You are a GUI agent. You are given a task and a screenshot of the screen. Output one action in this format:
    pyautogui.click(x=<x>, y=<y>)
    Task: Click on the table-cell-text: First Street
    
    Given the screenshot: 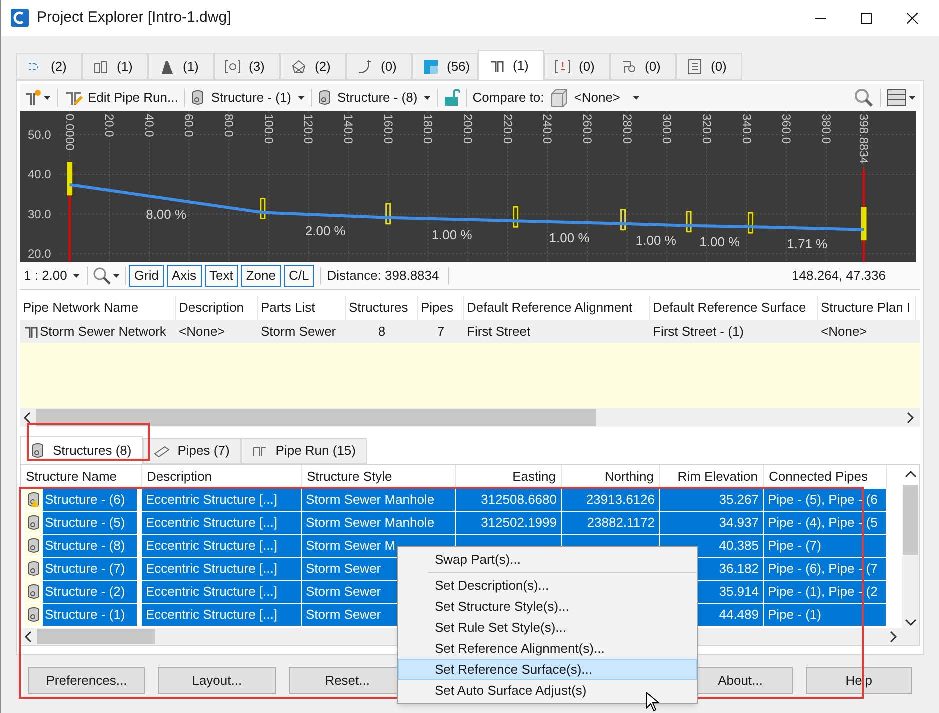 What is the action you would take?
    pyautogui.click(x=499, y=331)
    